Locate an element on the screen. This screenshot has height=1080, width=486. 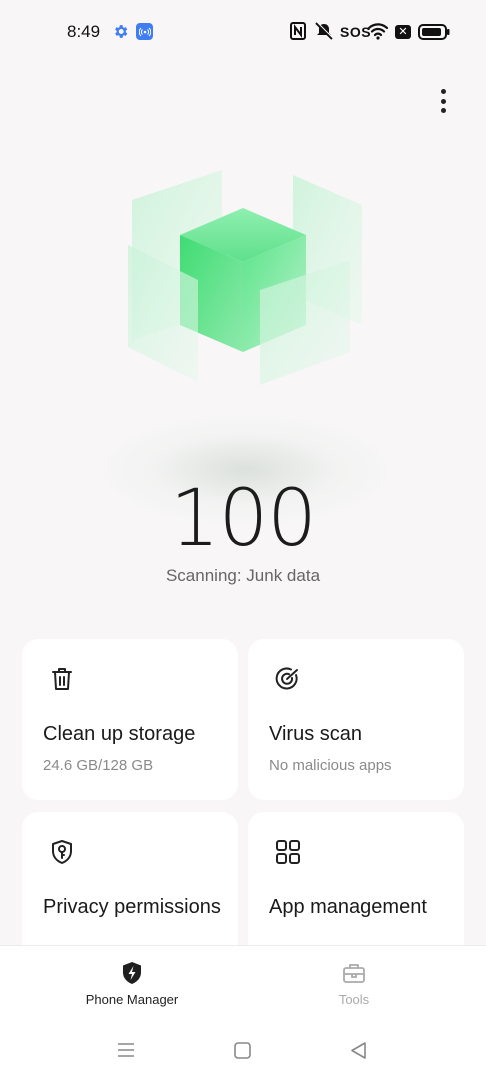
more-vertical-icon is located at coordinates (443, 91).